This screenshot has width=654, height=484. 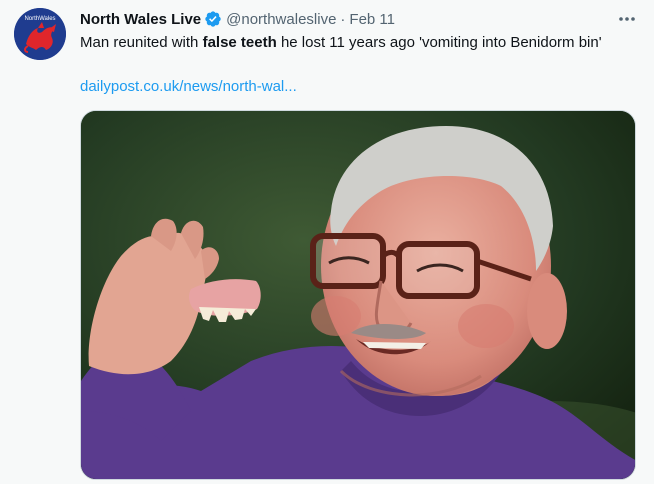 I want to click on account-avatar: NorthWales, so click(x=40, y=34).